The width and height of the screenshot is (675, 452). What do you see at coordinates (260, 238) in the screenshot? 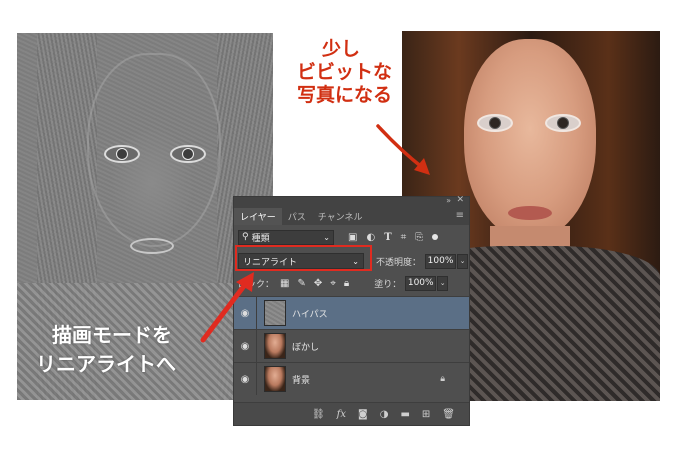
I see `kind-filter-label: 種類` at bounding box center [260, 238].